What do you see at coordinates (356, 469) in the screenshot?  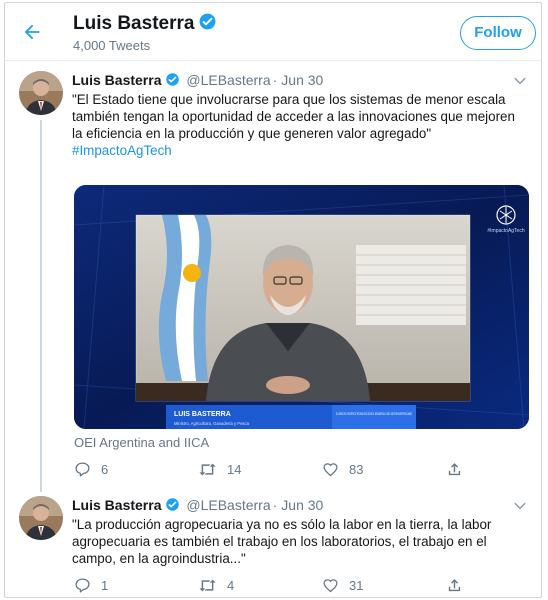 I see `like-count: 83` at bounding box center [356, 469].